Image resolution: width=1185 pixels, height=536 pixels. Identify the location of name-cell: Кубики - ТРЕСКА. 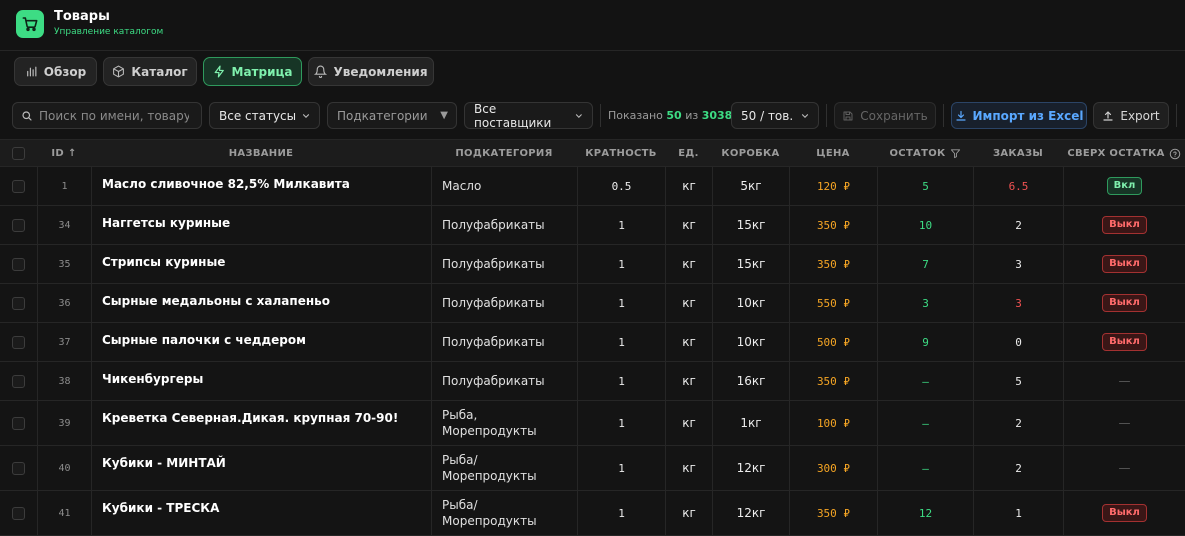
(261, 513).